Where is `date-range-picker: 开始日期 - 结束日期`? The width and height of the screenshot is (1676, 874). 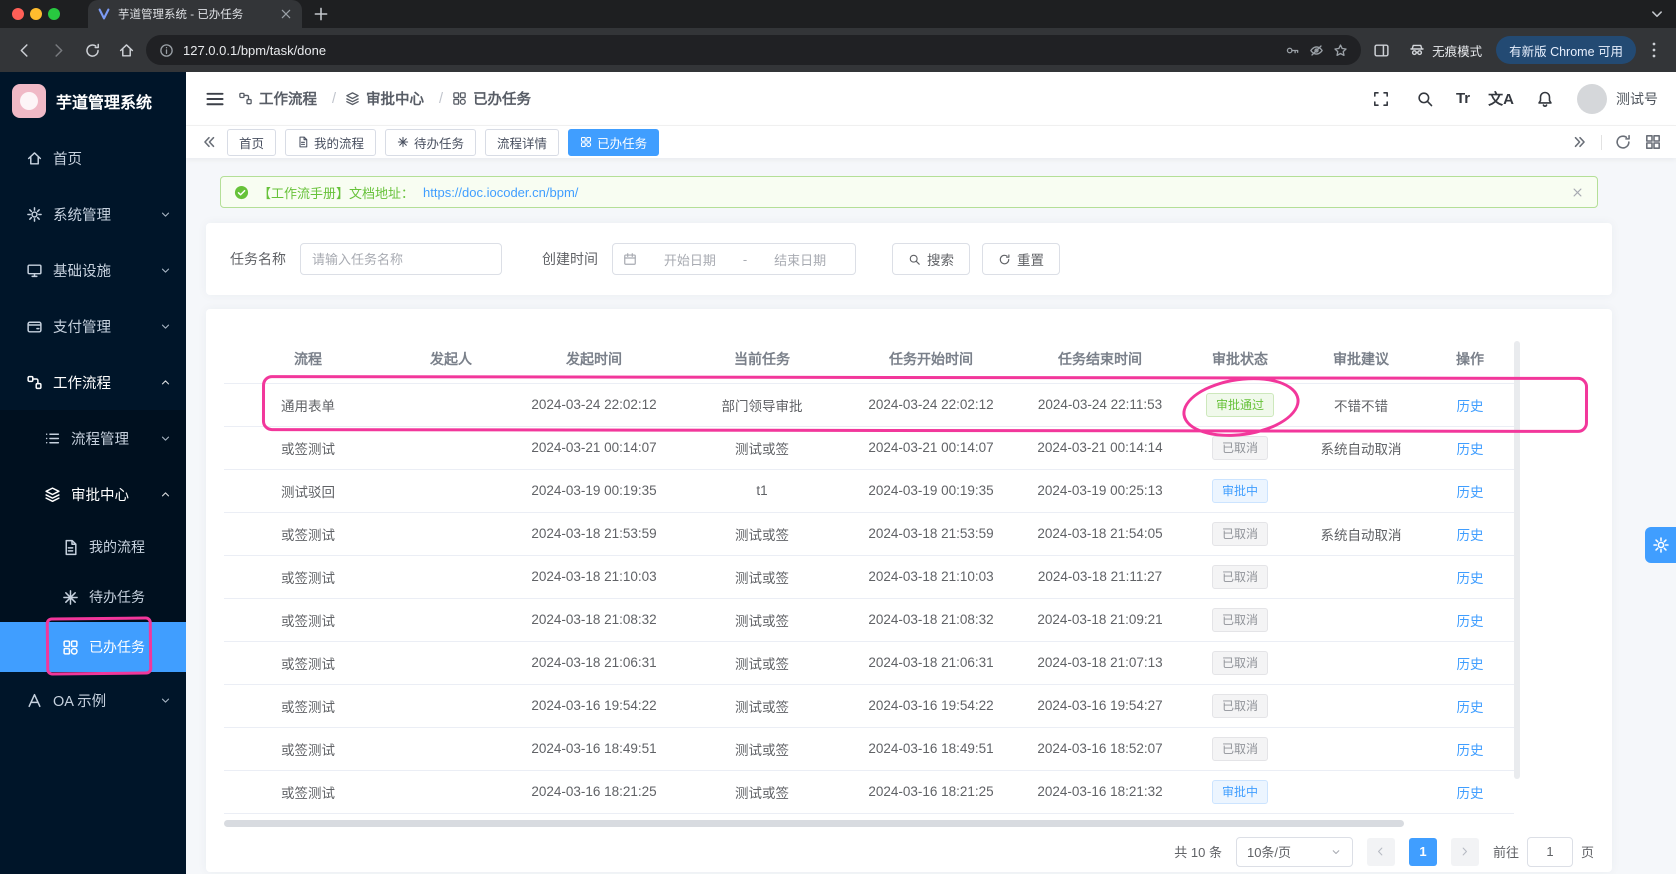 date-range-picker: 开始日期 - 结束日期 is located at coordinates (734, 259).